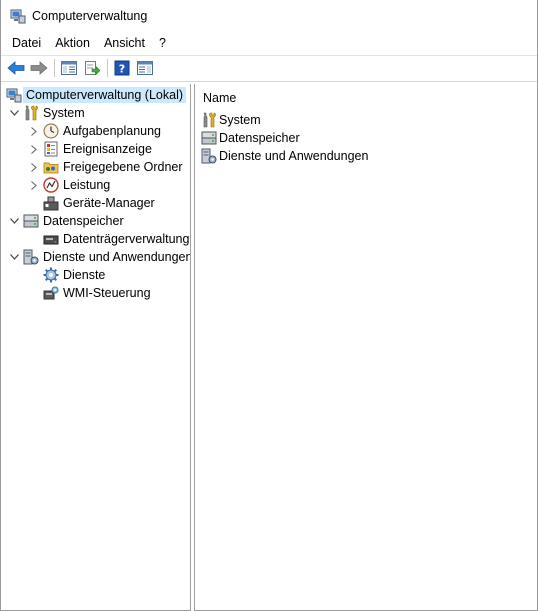 This screenshot has height=611, width=538. I want to click on tree-item-label: WMI-Steuerung, so click(107, 293).